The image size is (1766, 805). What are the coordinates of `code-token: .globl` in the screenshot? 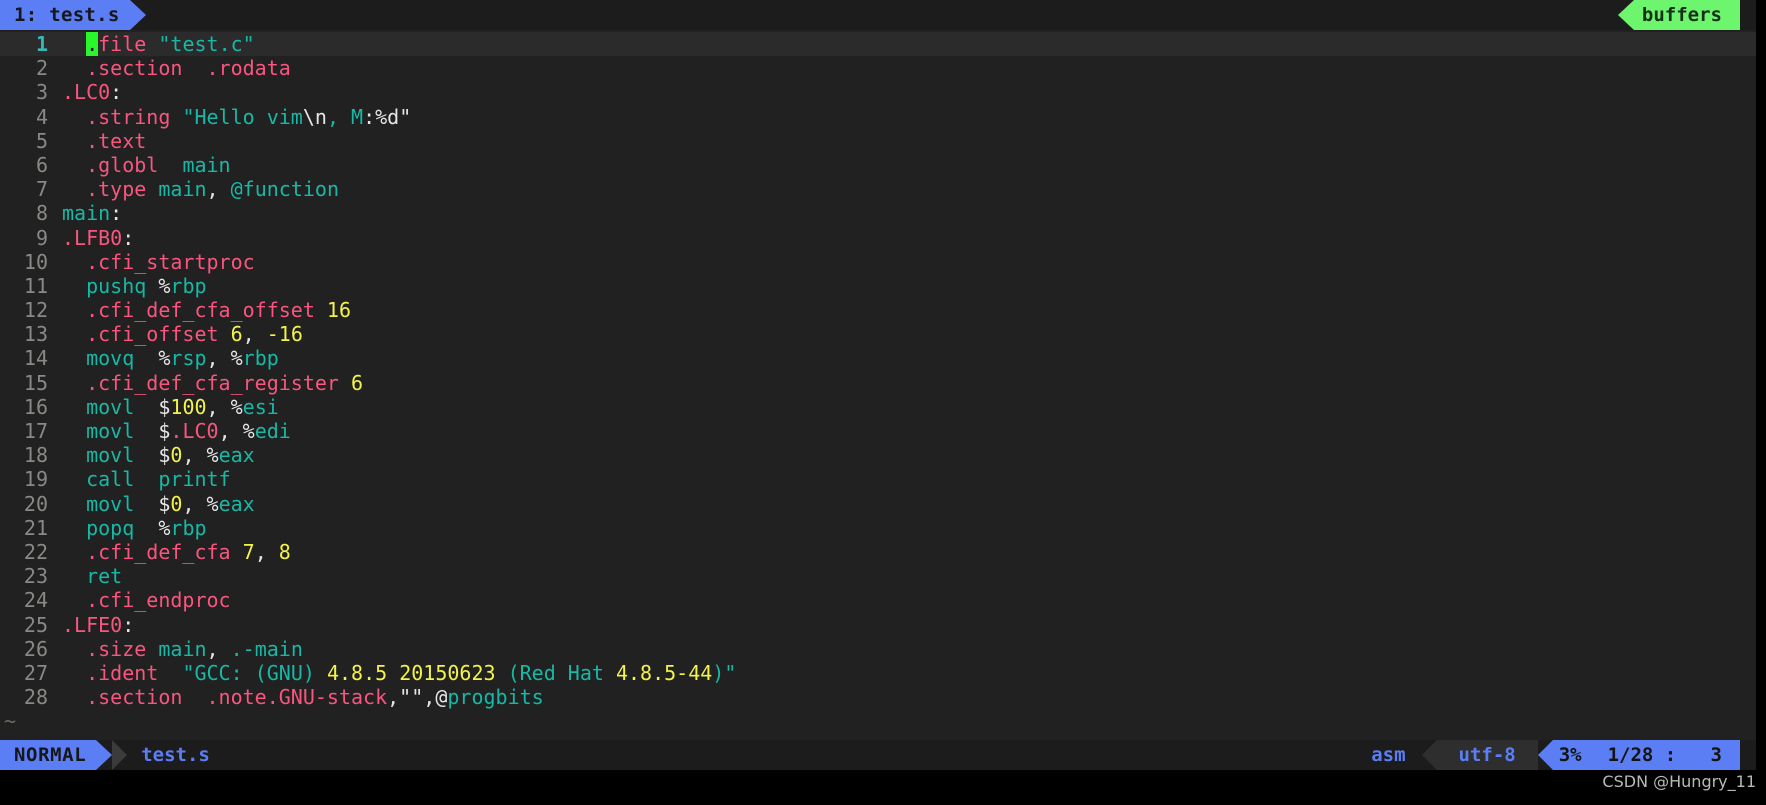 It's located at (122, 164).